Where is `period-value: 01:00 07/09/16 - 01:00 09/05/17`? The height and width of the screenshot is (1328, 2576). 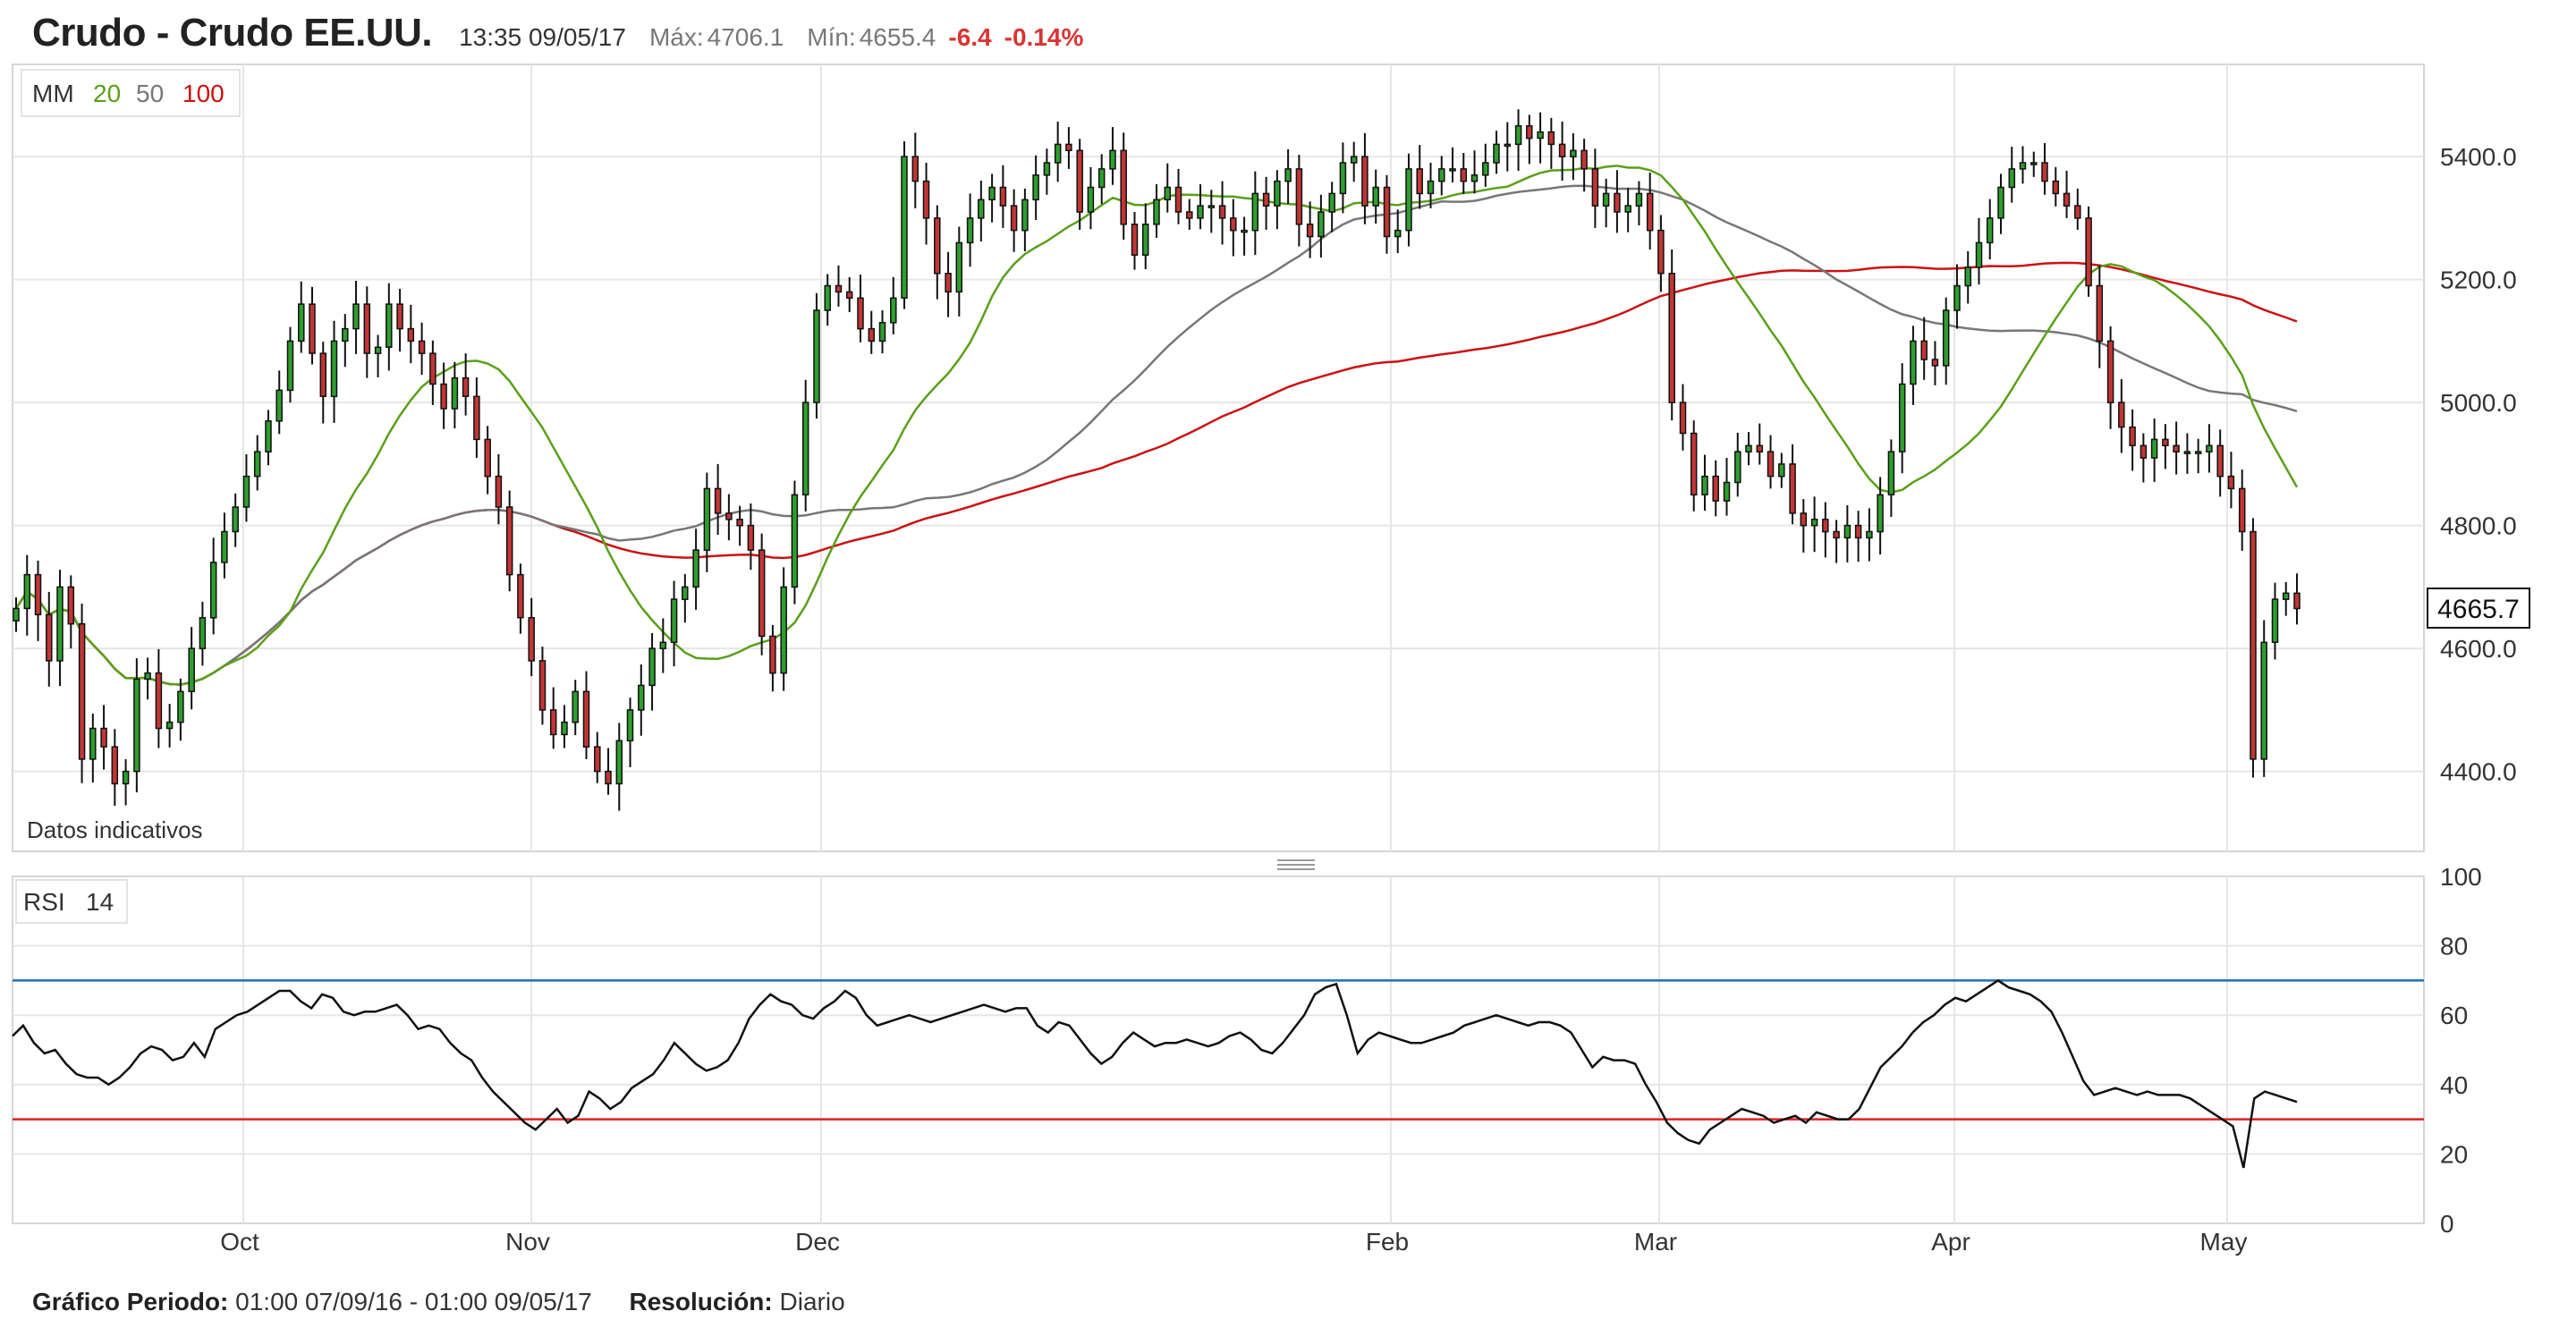 period-value: 01:00 07/09/16 - 01:00 09/05/17 is located at coordinates (413, 1301).